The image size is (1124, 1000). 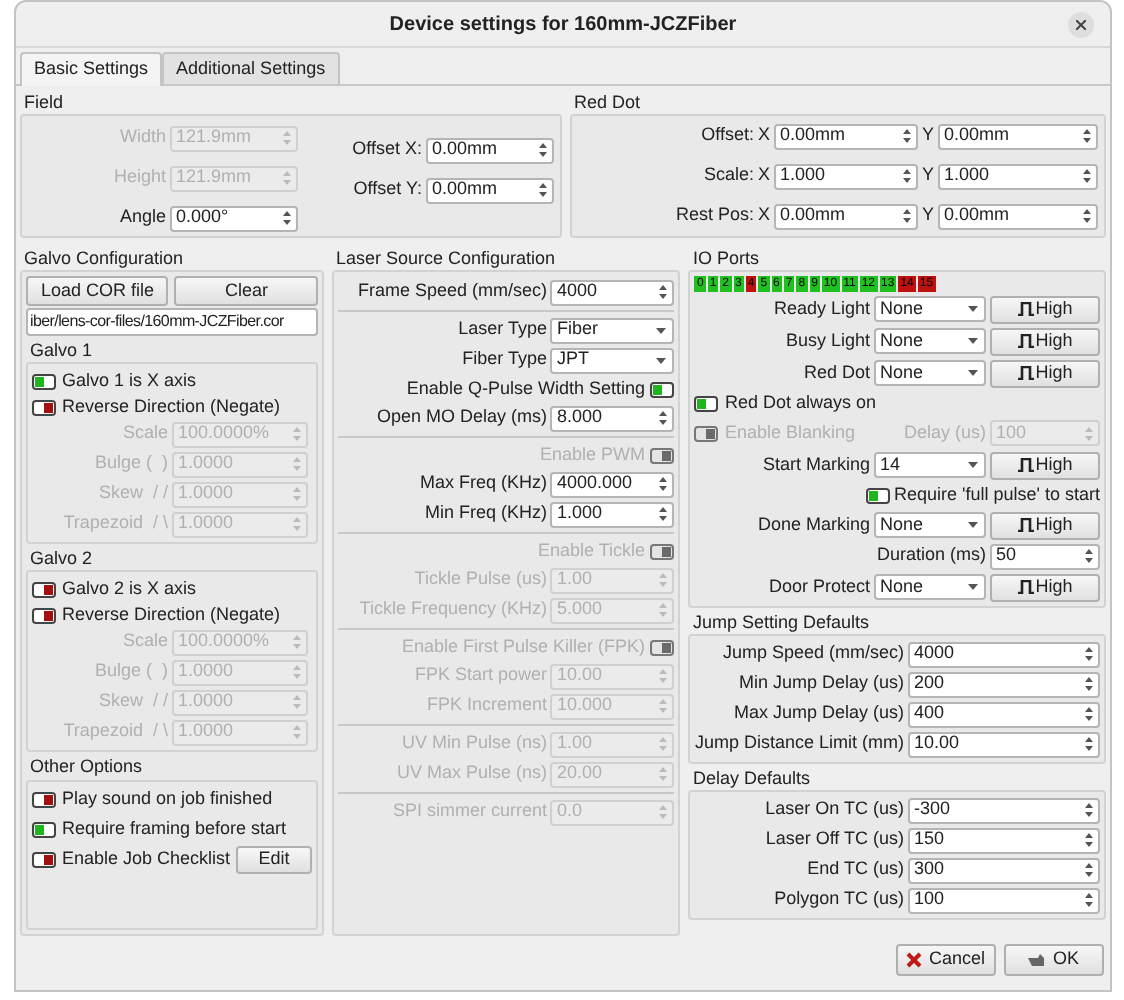 What do you see at coordinates (504, 359) in the screenshot?
I see `field-label: Fiber Type` at bounding box center [504, 359].